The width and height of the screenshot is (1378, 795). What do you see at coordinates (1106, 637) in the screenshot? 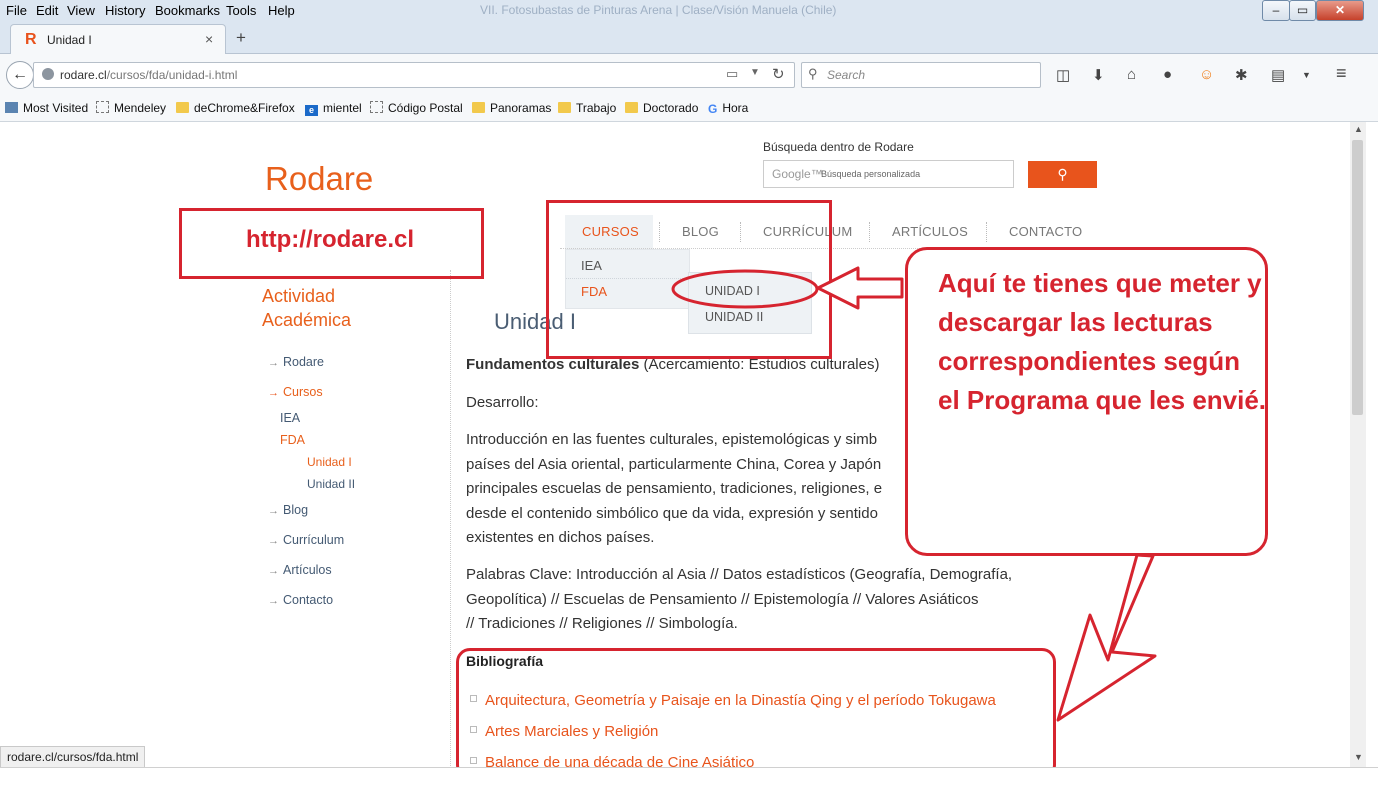
I see `pointer-arrow-down` at bounding box center [1106, 637].